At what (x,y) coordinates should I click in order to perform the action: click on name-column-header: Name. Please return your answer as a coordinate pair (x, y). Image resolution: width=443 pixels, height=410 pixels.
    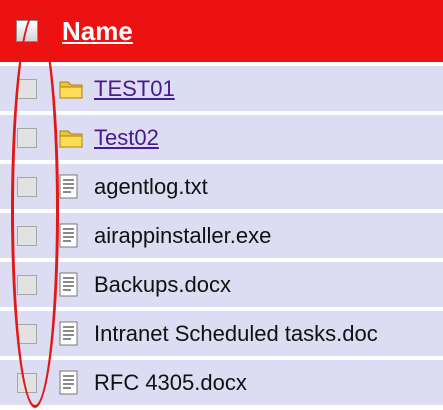
    Looking at the image, I should click on (247, 33).